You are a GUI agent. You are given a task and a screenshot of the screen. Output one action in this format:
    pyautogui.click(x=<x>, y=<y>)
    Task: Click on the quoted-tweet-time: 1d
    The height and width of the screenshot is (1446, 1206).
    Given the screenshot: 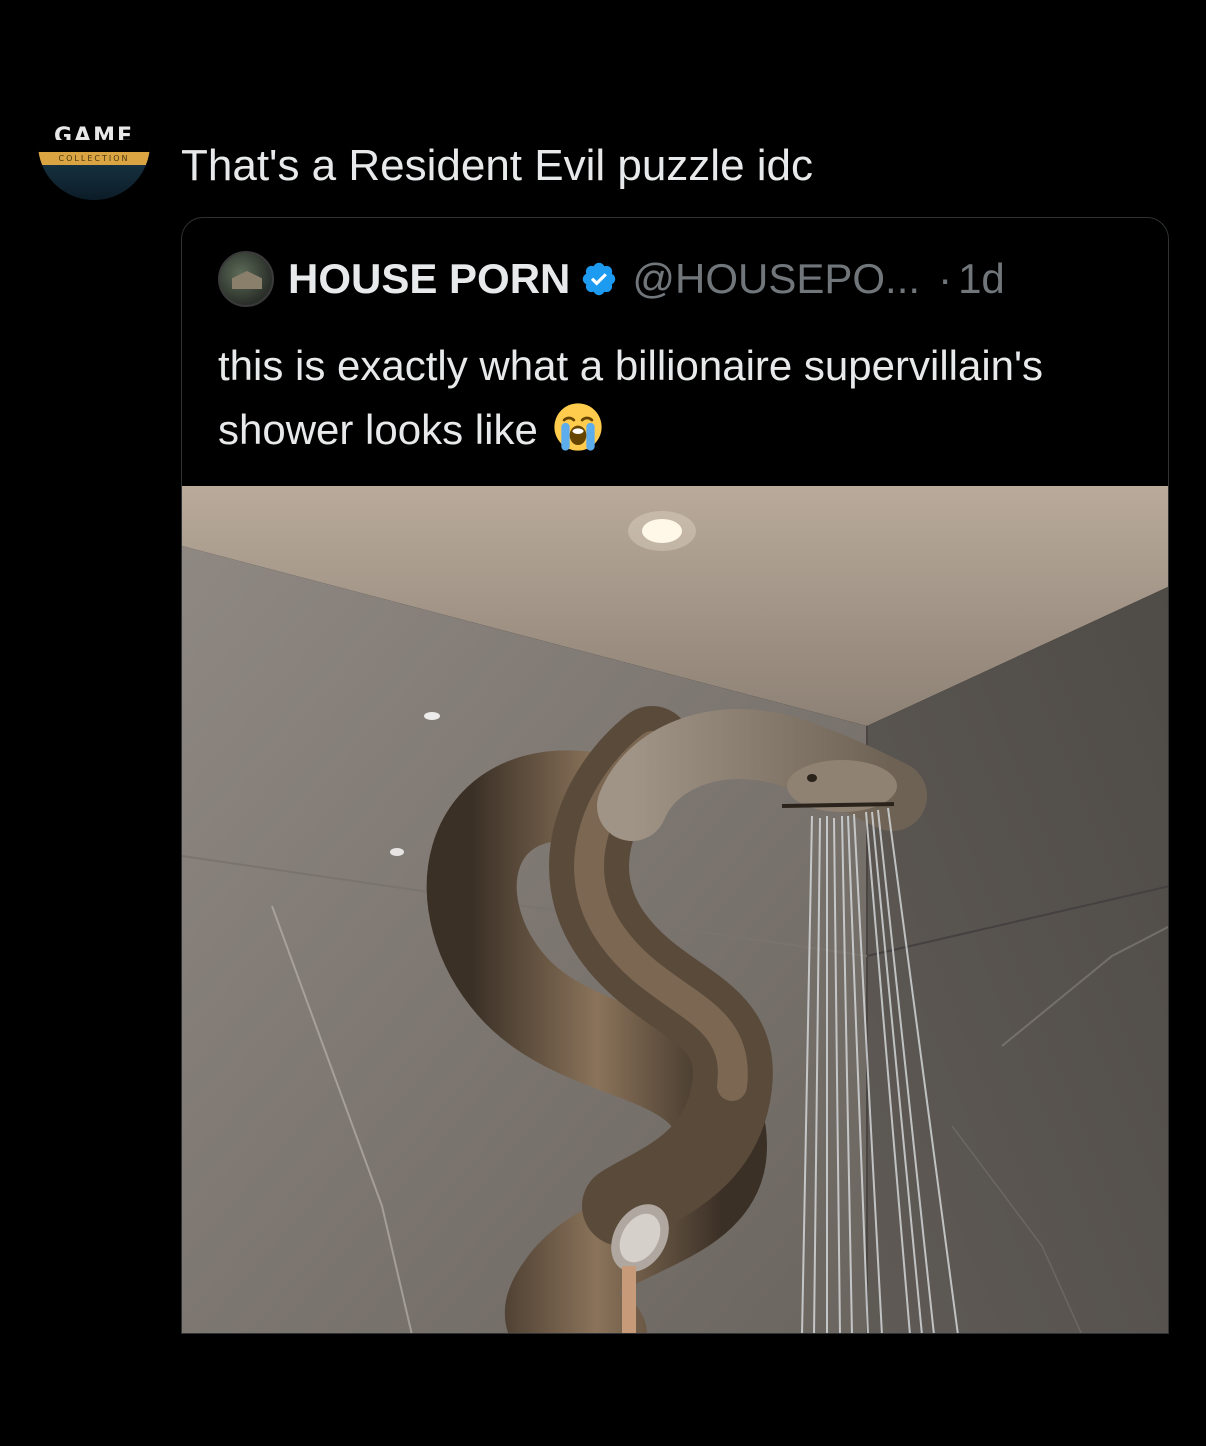 What is the action you would take?
    pyautogui.click(x=981, y=279)
    